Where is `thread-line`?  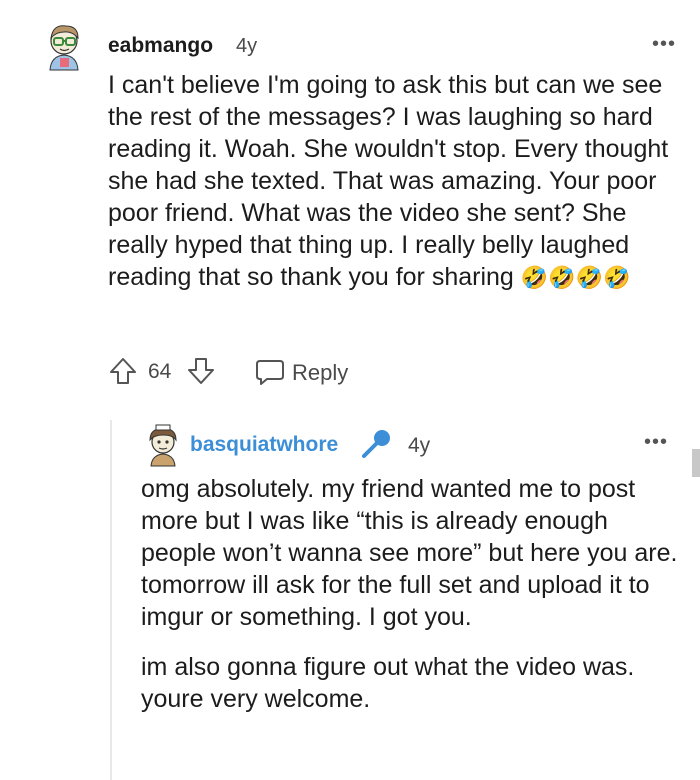
thread-line is located at coordinates (111, 600).